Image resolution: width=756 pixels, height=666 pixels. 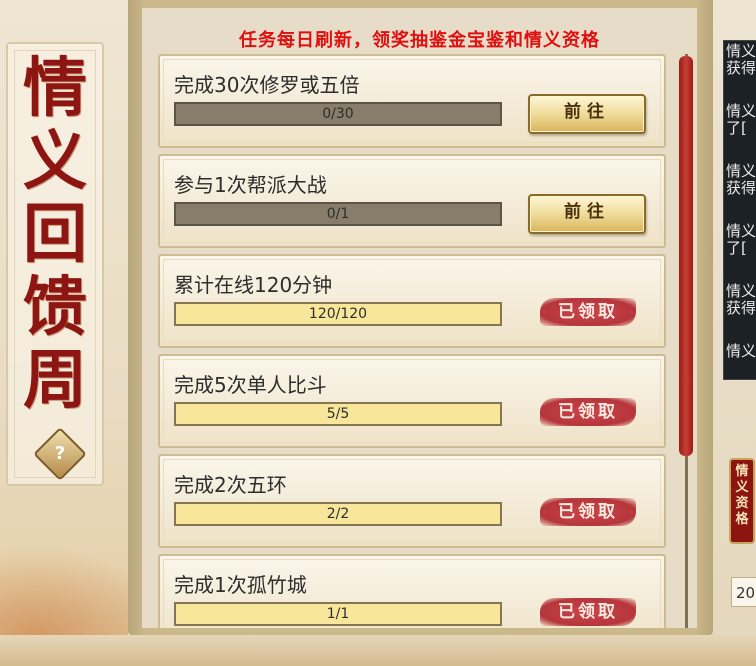 What do you see at coordinates (230, 485) in the screenshot?
I see `task-title: 完成2次五环` at bounding box center [230, 485].